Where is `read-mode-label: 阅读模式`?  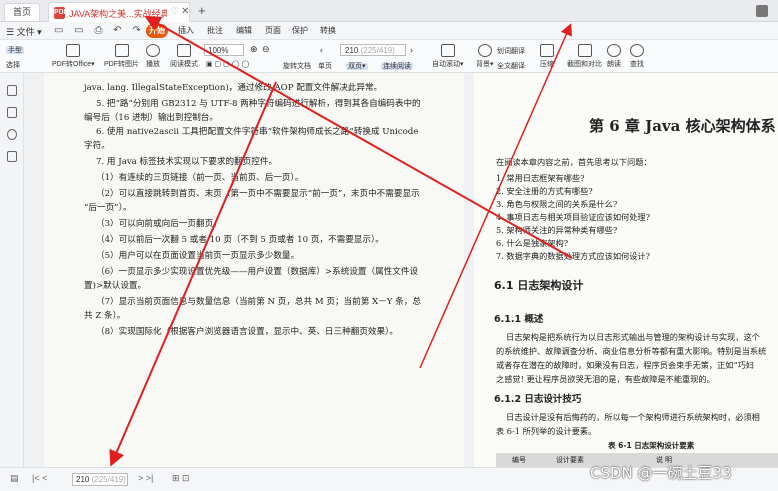
read-mode-label: 阅读模式 is located at coordinates (184, 64).